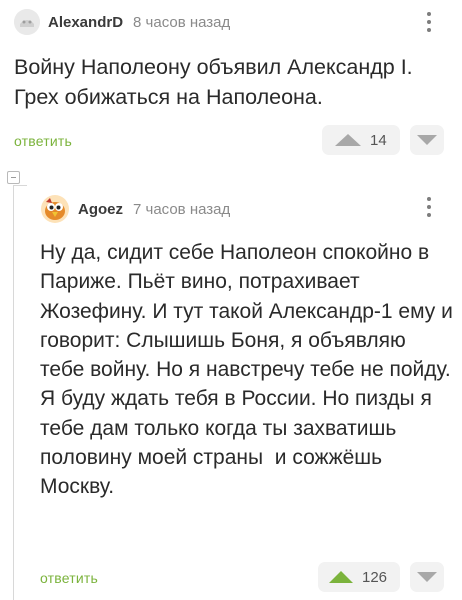  Describe the element at coordinates (375, 577) in the screenshot. I see `vote-score: 126` at that location.